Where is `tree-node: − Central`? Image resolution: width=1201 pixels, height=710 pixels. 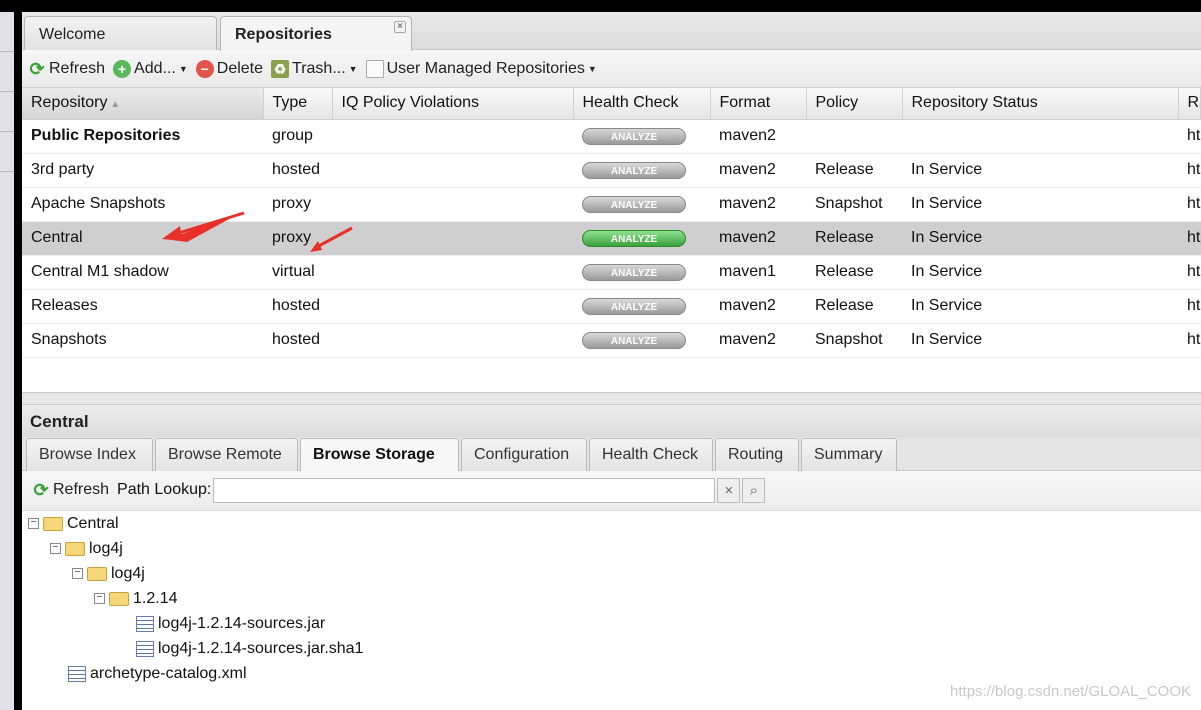 tree-node: − Central is located at coordinates (73, 524).